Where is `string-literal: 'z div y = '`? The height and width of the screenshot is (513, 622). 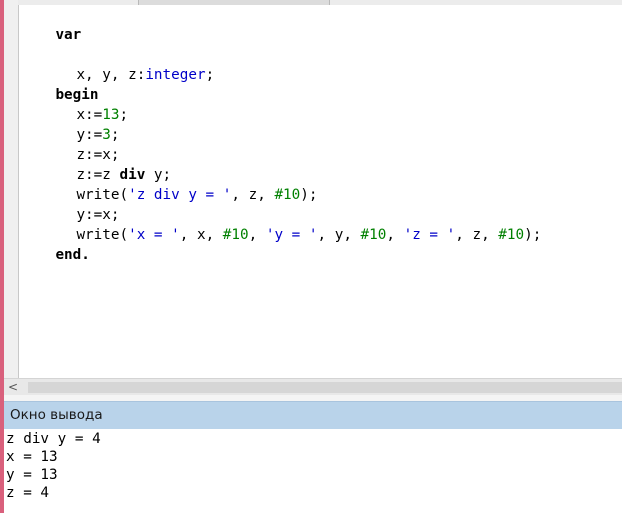 string-literal: 'z div y = ' is located at coordinates (180, 195).